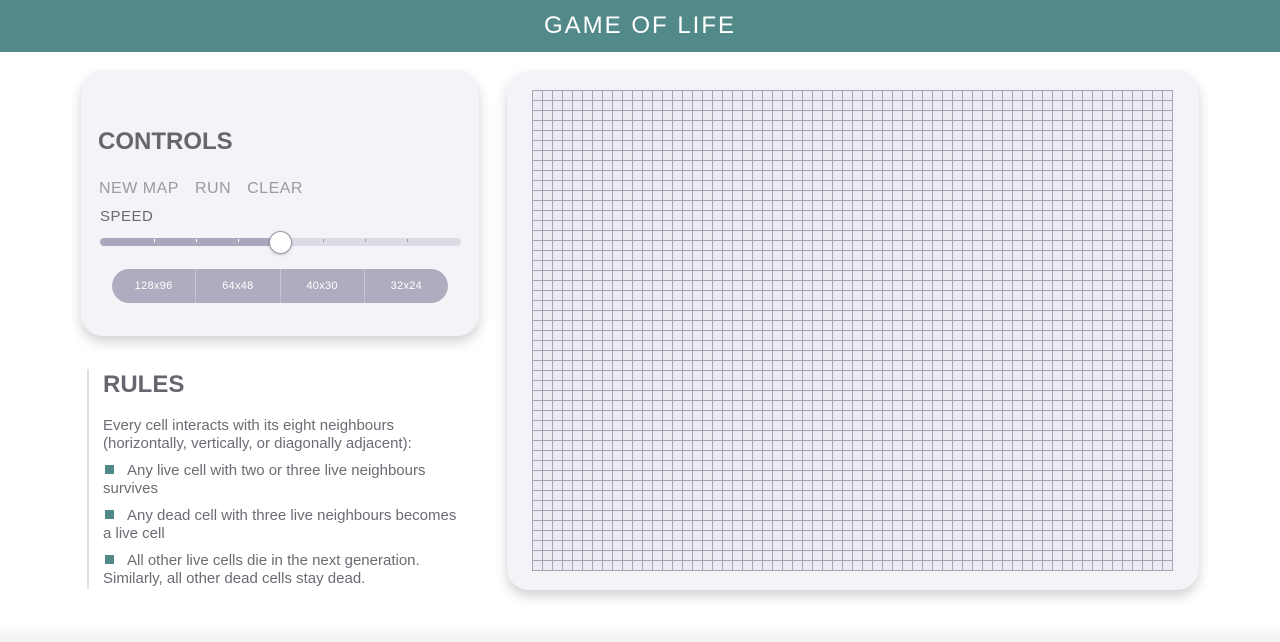  Describe the element at coordinates (154, 286) in the screenshot. I see `size-option-128x96: 128x96` at that location.